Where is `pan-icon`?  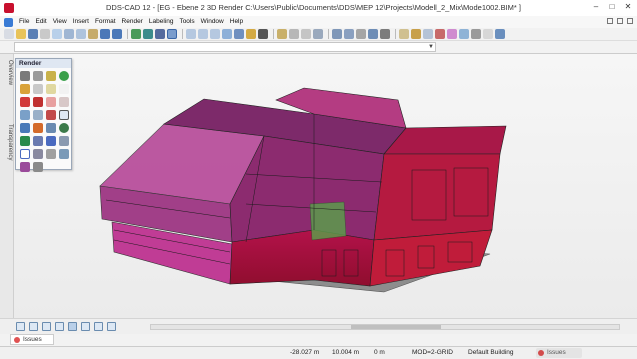 pan-icon is located at coordinates (160, 34).